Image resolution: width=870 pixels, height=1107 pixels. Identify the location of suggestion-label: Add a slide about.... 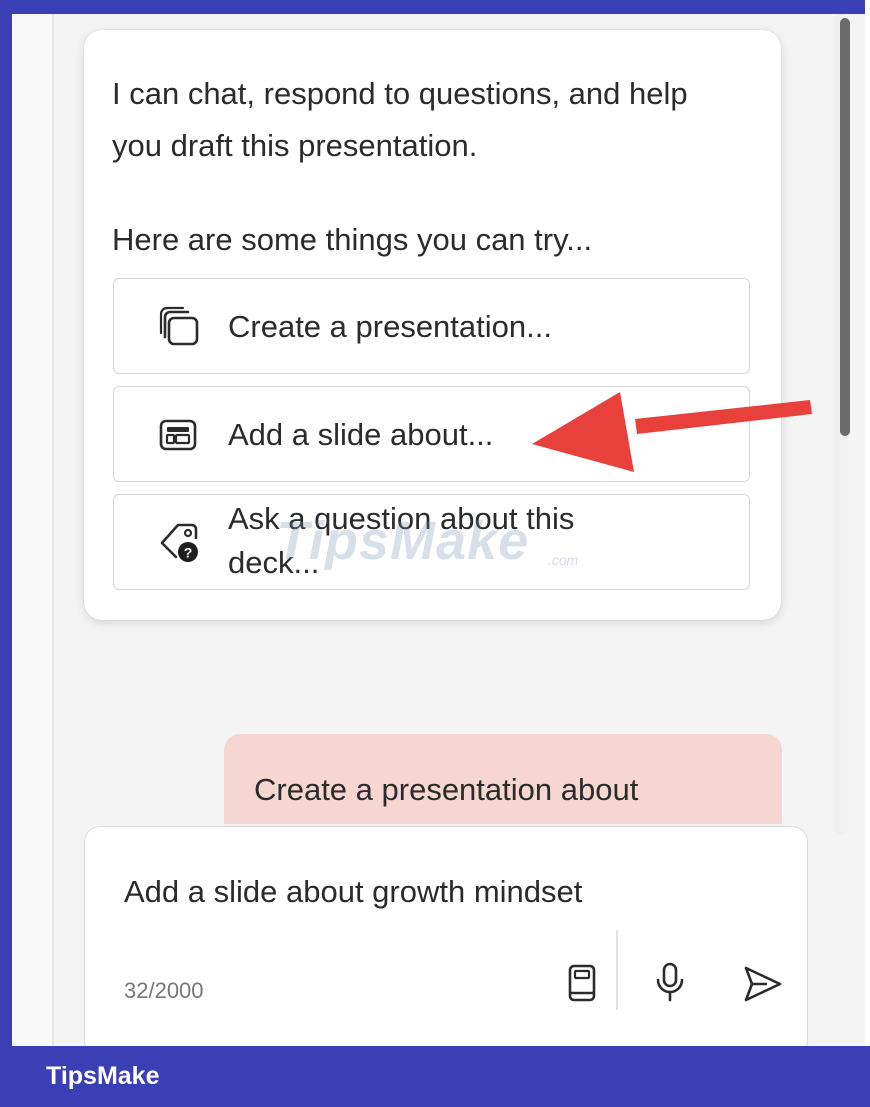
(361, 434).